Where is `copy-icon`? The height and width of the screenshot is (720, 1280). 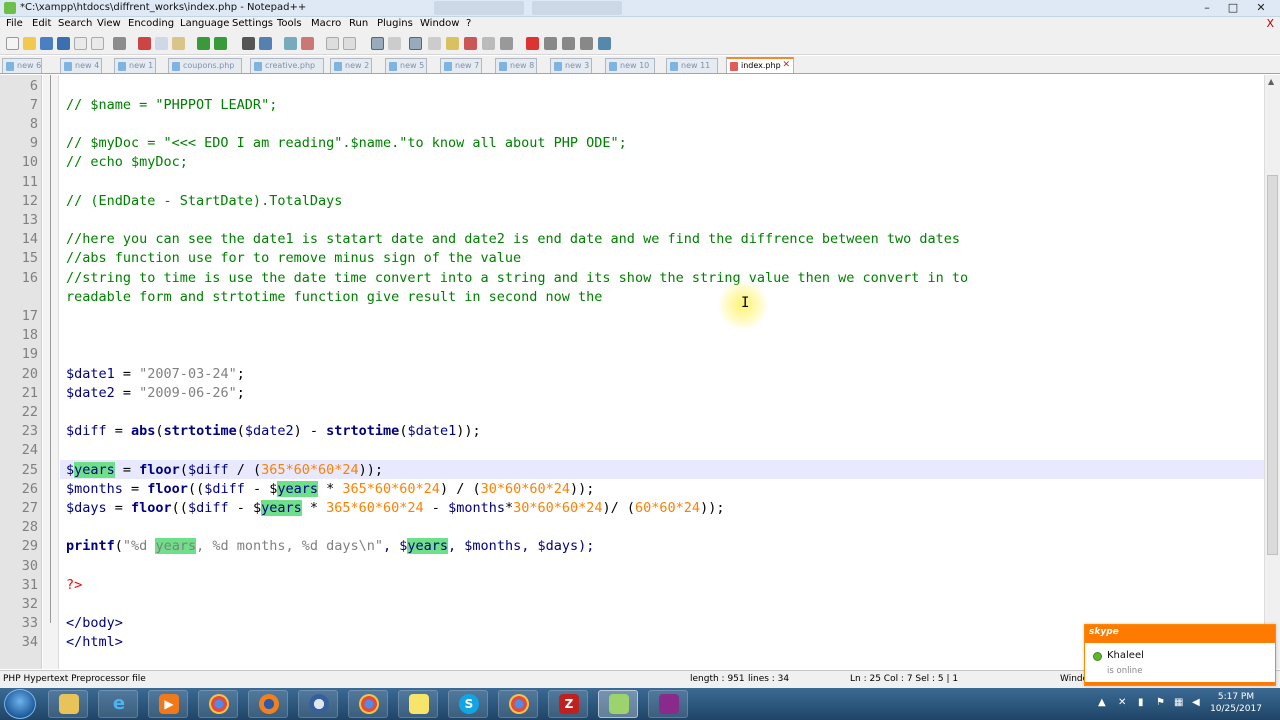
copy-icon is located at coordinates (161, 43).